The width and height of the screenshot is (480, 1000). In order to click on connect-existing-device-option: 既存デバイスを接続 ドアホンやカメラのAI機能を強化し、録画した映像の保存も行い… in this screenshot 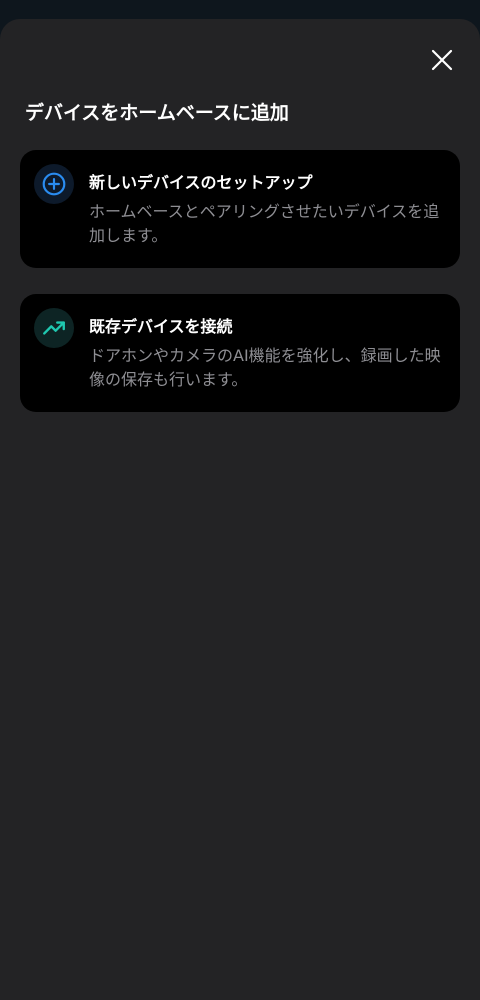, I will do `click(240, 353)`.